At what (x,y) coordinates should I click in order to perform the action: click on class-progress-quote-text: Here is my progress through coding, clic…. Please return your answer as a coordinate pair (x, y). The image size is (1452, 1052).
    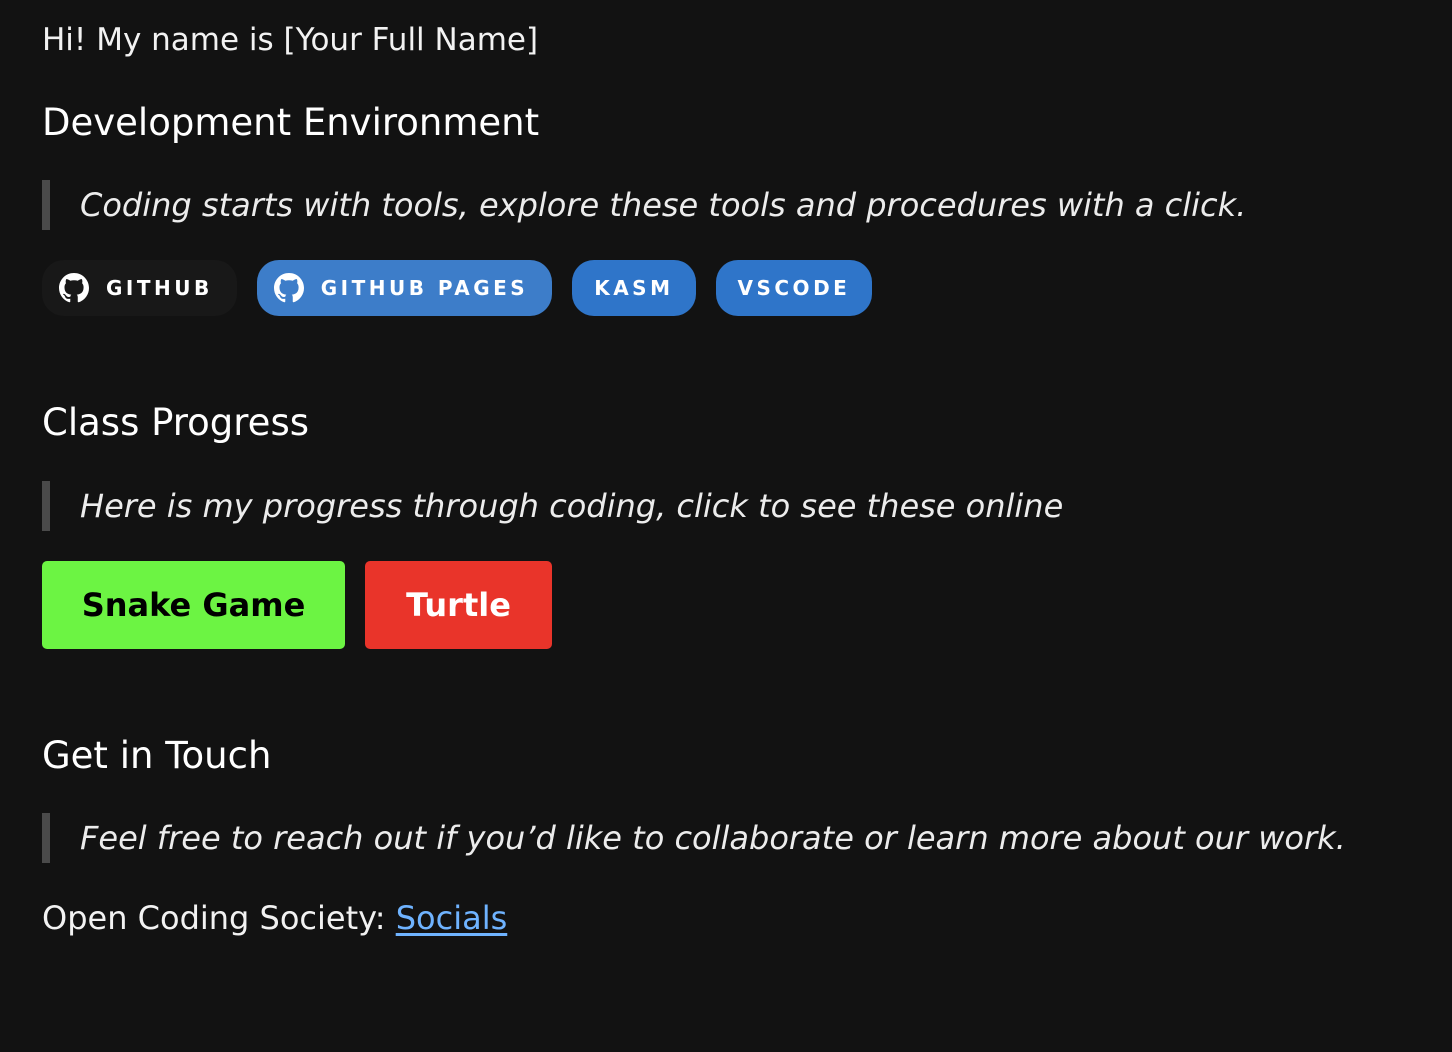
    Looking at the image, I should click on (572, 506).